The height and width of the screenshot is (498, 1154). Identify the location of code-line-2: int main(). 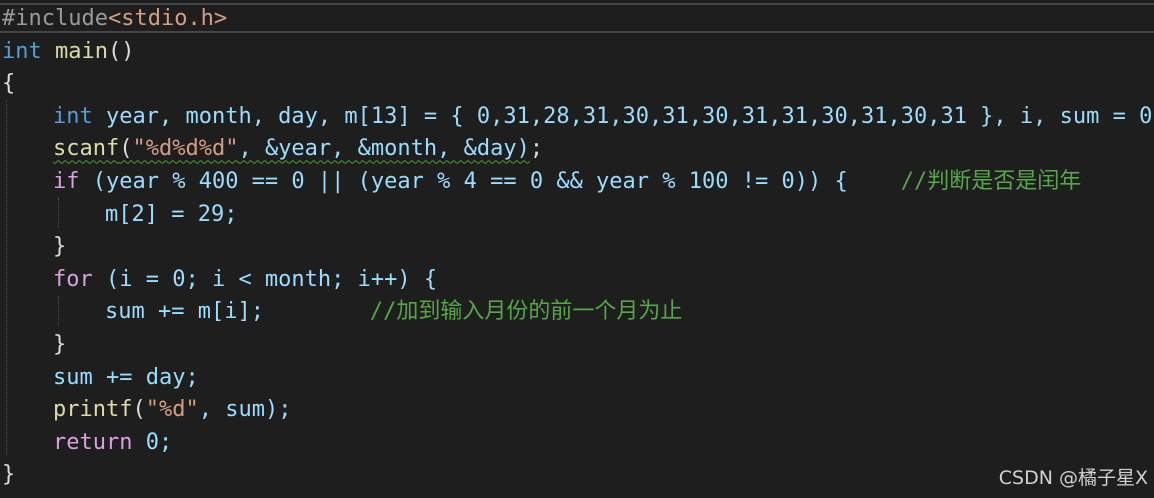
(578, 52).